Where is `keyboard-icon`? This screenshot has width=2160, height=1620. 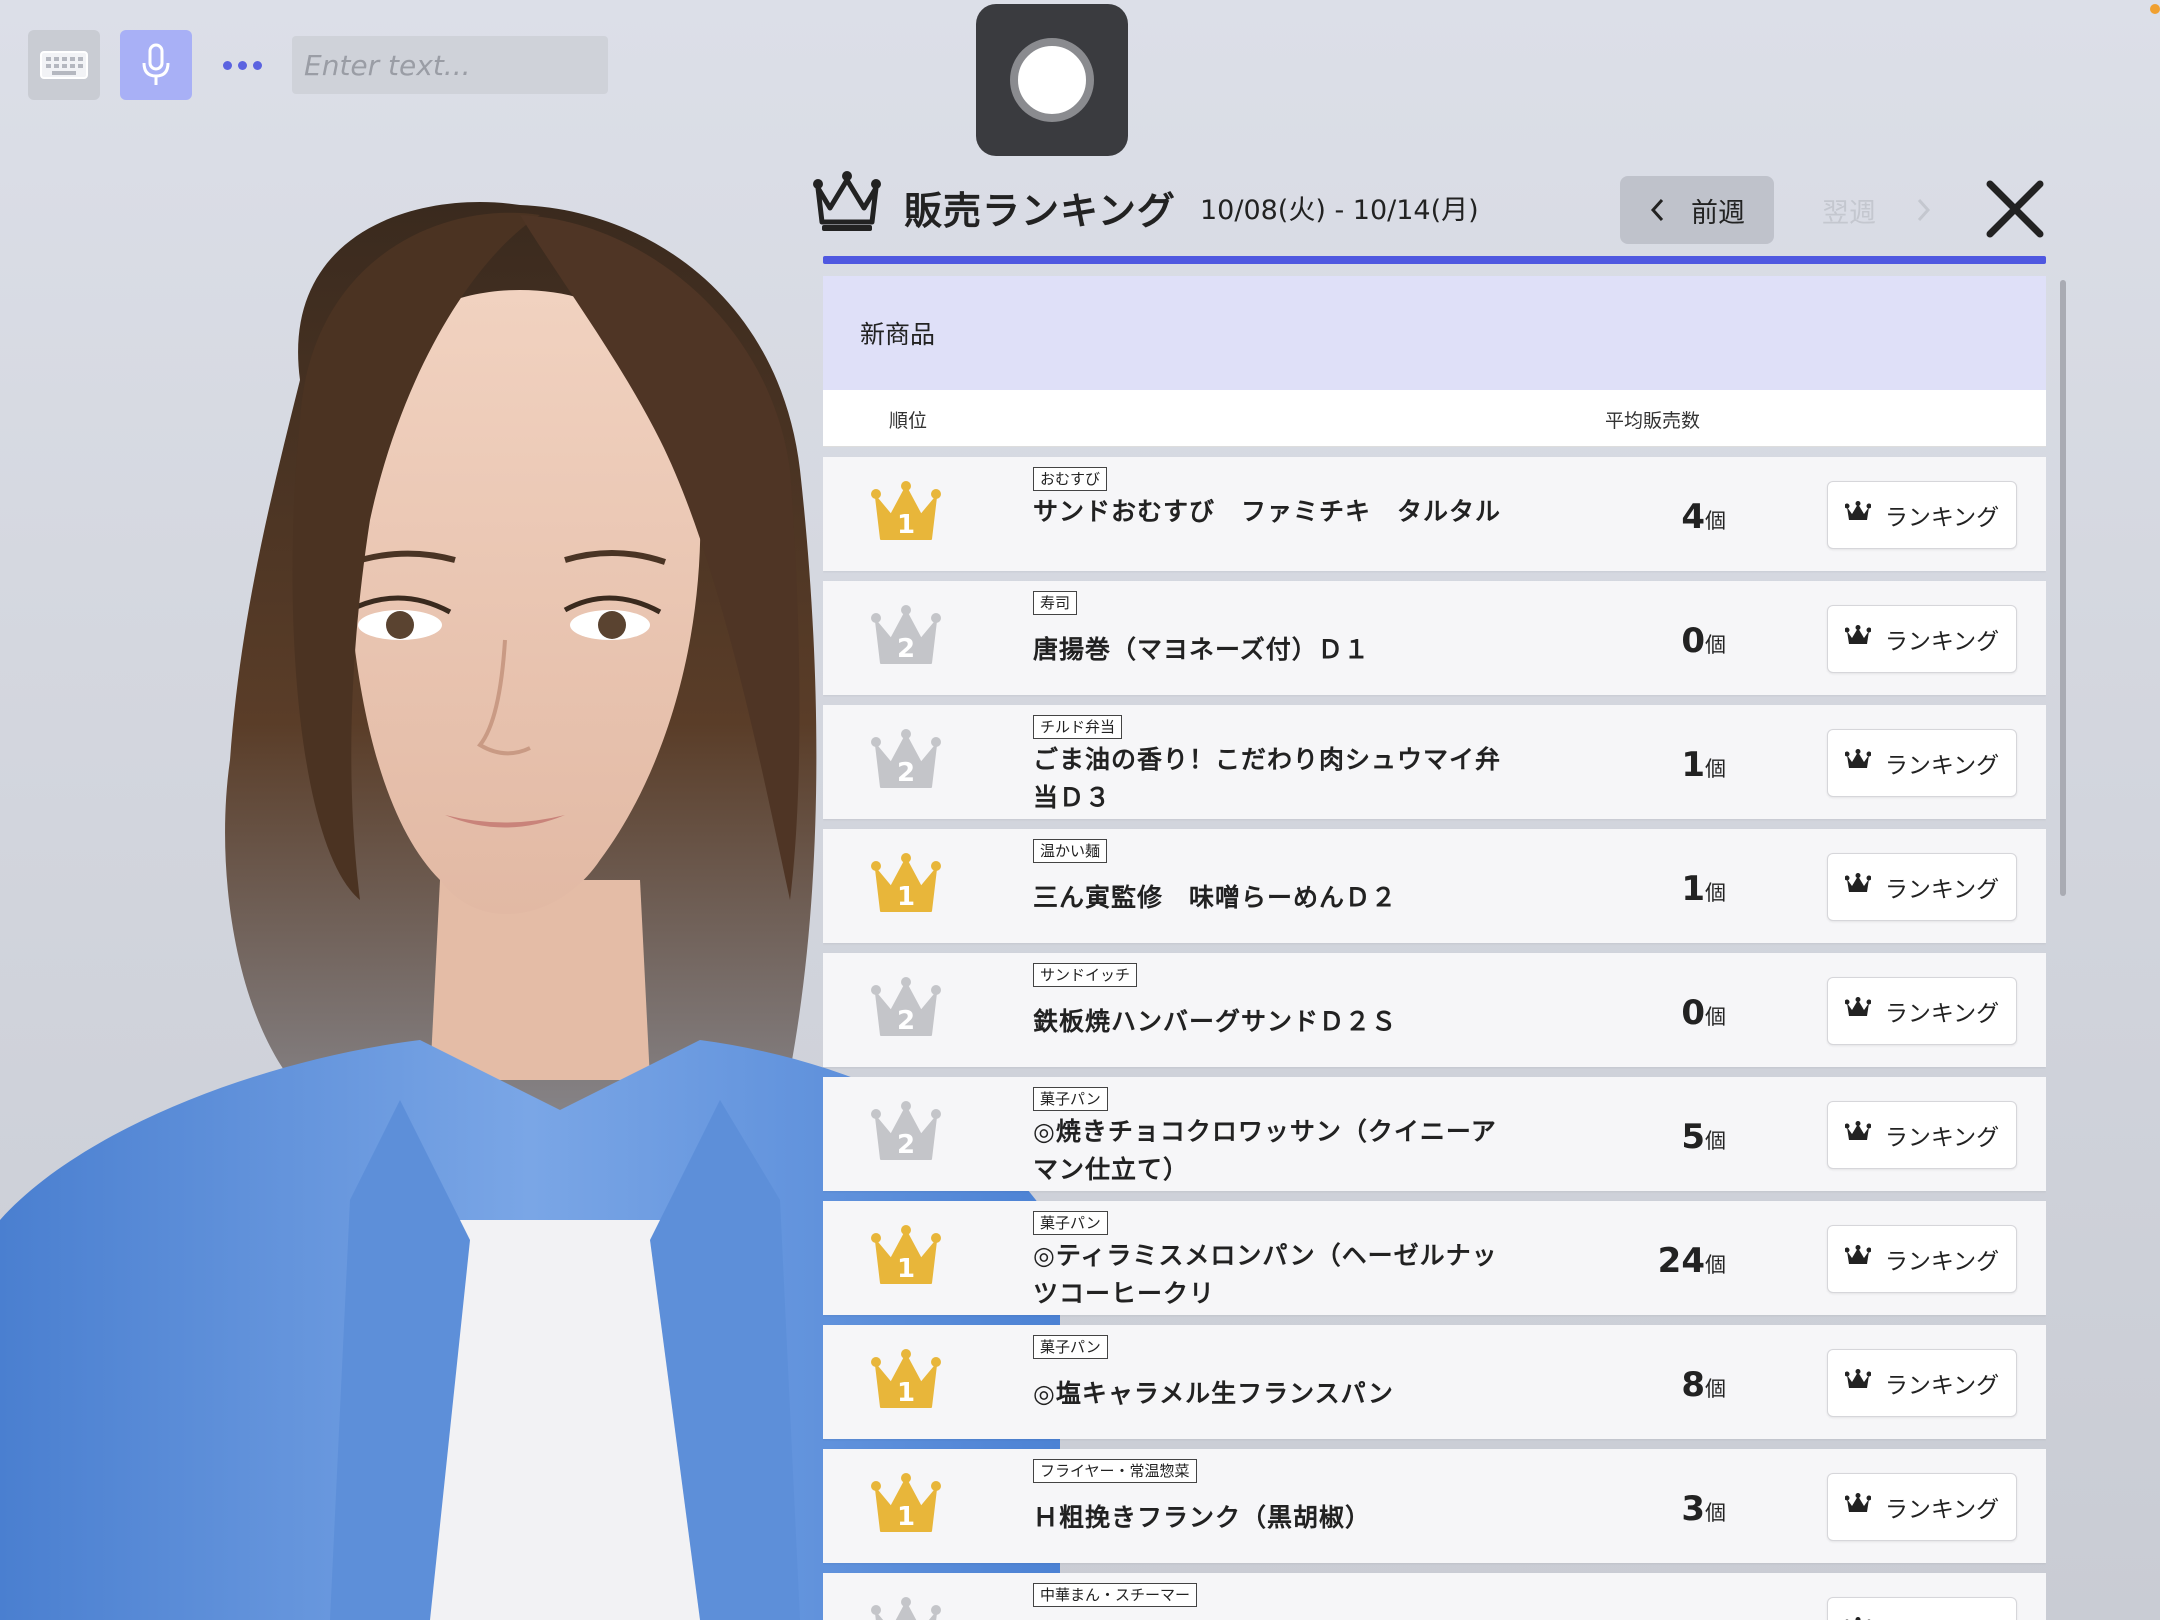 keyboard-icon is located at coordinates (64, 65).